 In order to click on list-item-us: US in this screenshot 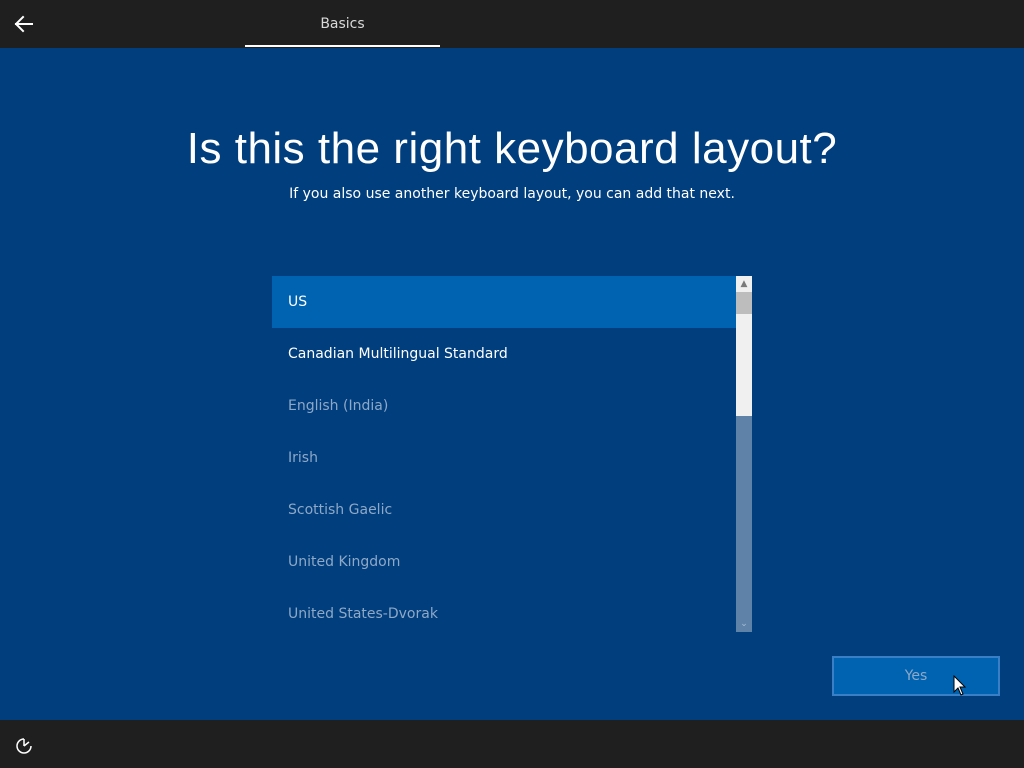, I will do `click(504, 302)`.